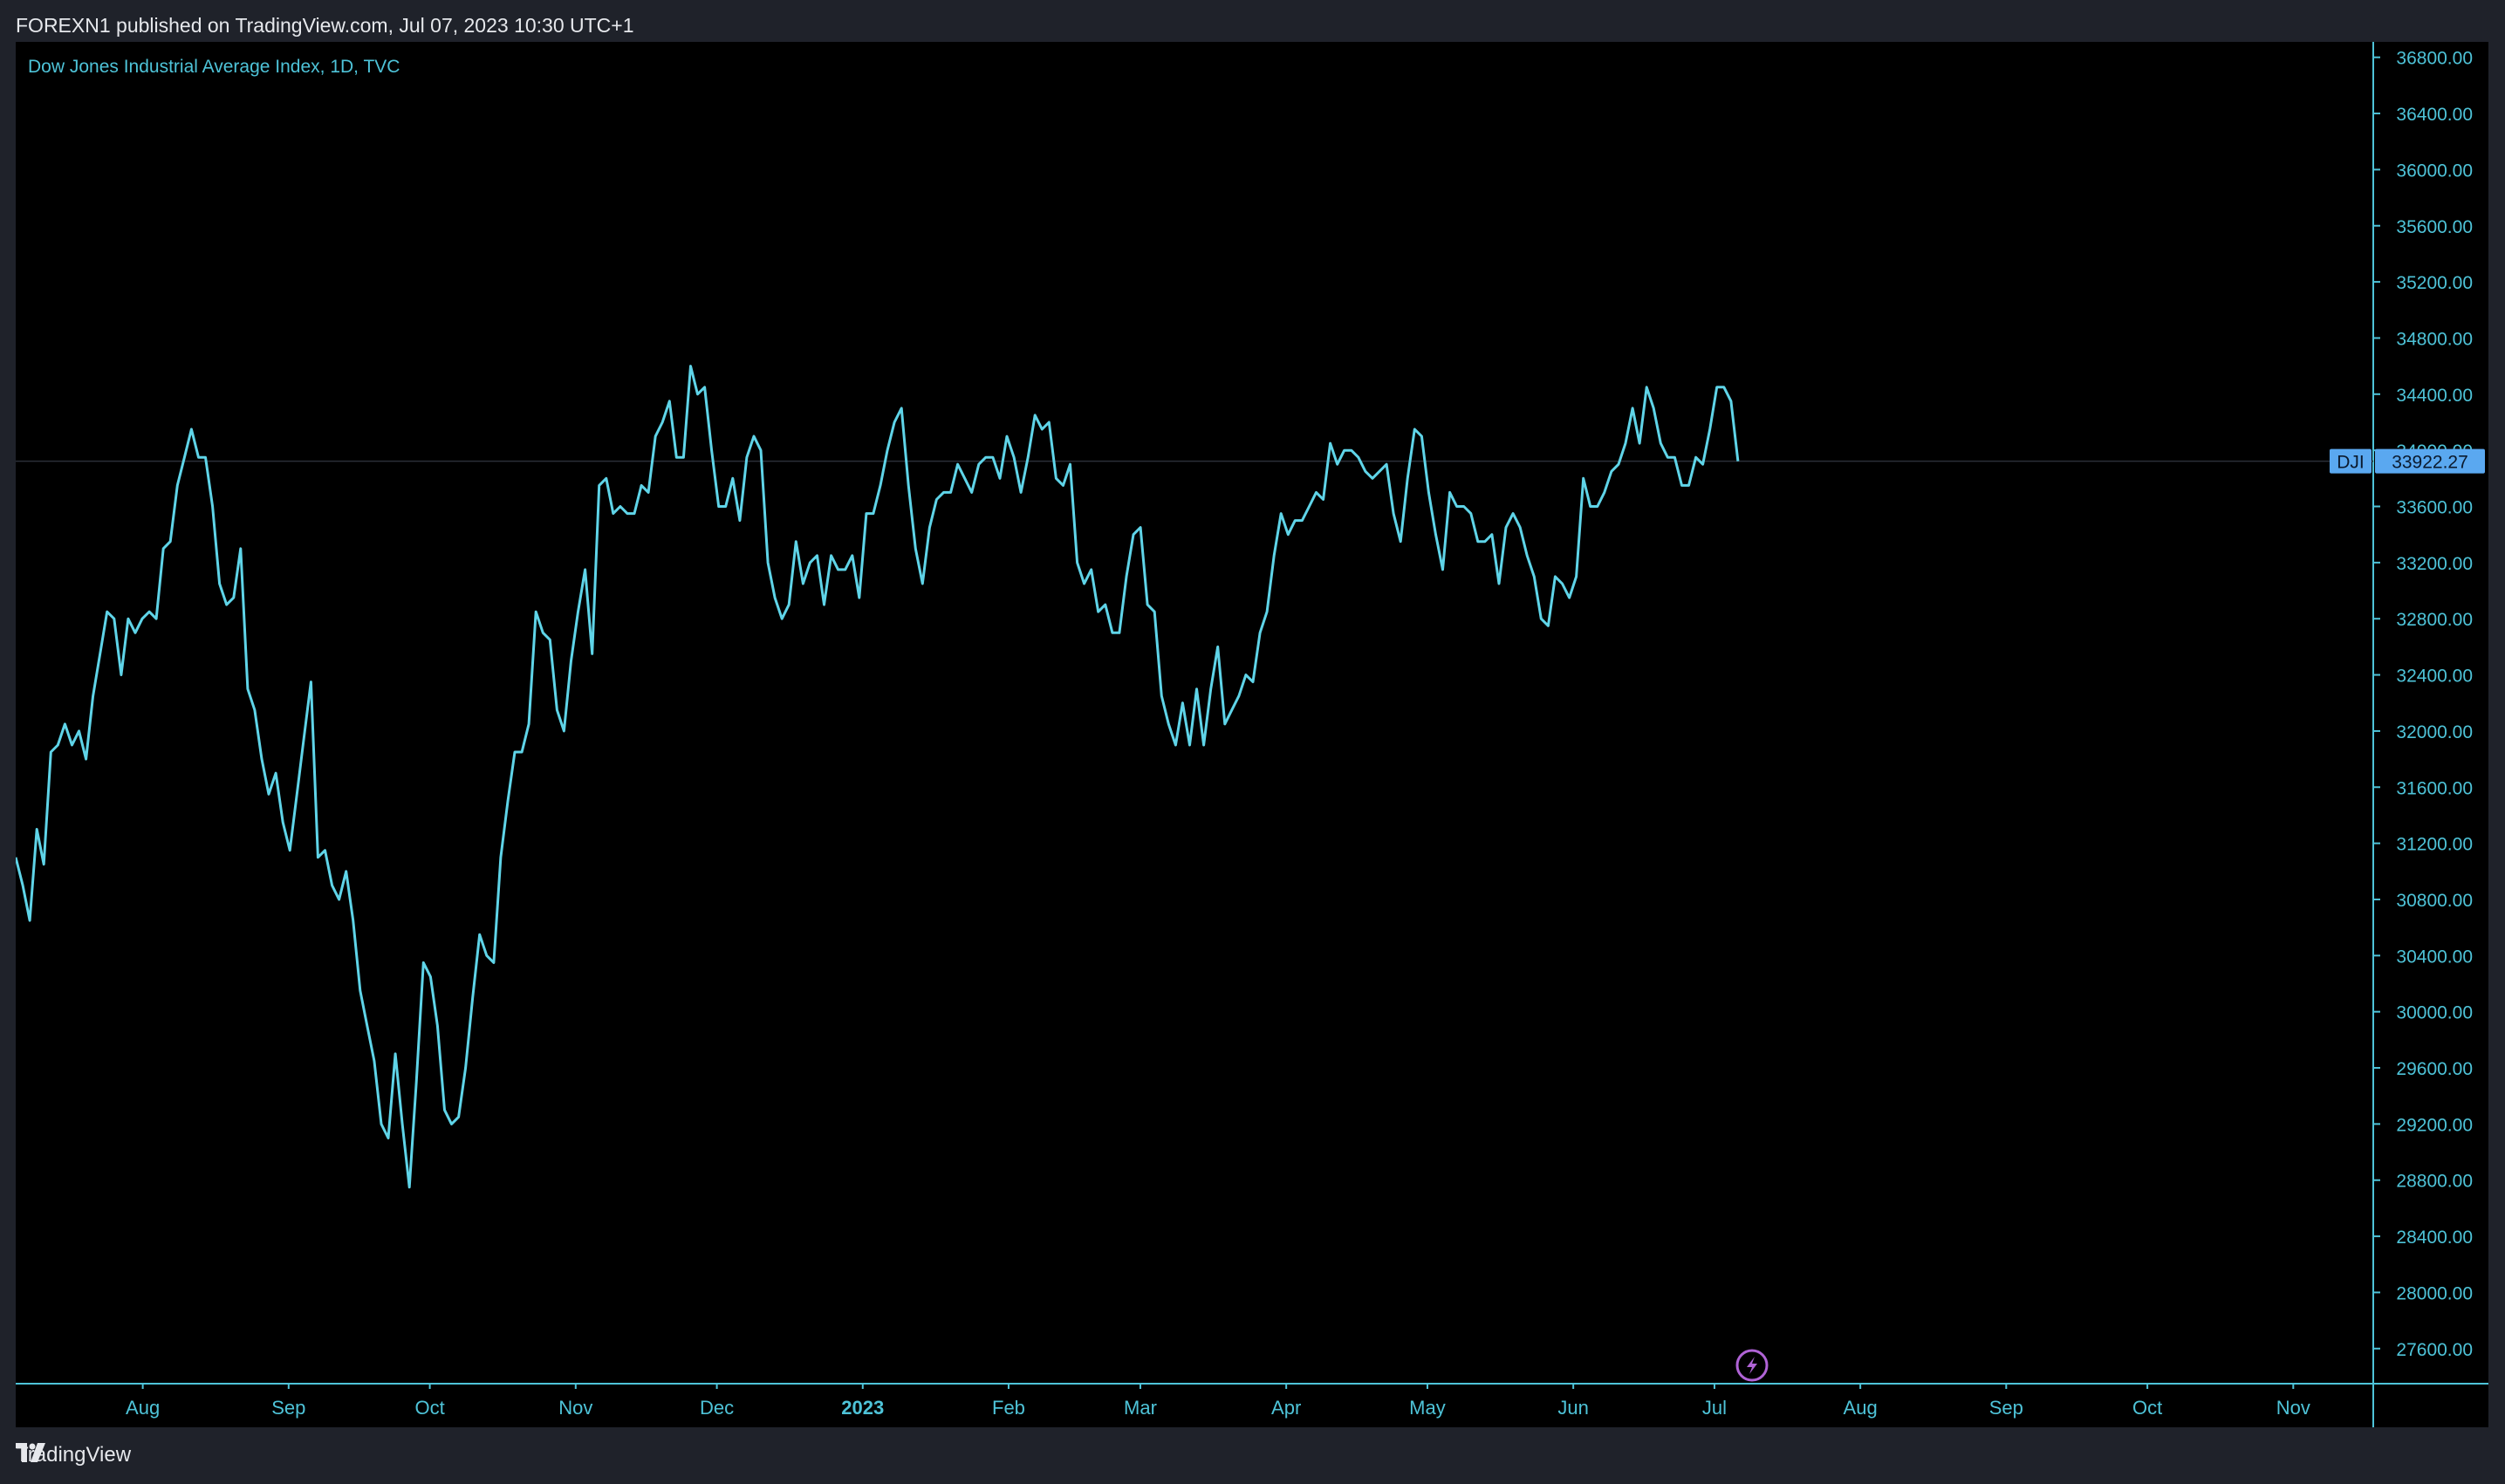 Image resolution: width=2505 pixels, height=1484 pixels. I want to click on y-tick-label: 33200.00, so click(2434, 564).